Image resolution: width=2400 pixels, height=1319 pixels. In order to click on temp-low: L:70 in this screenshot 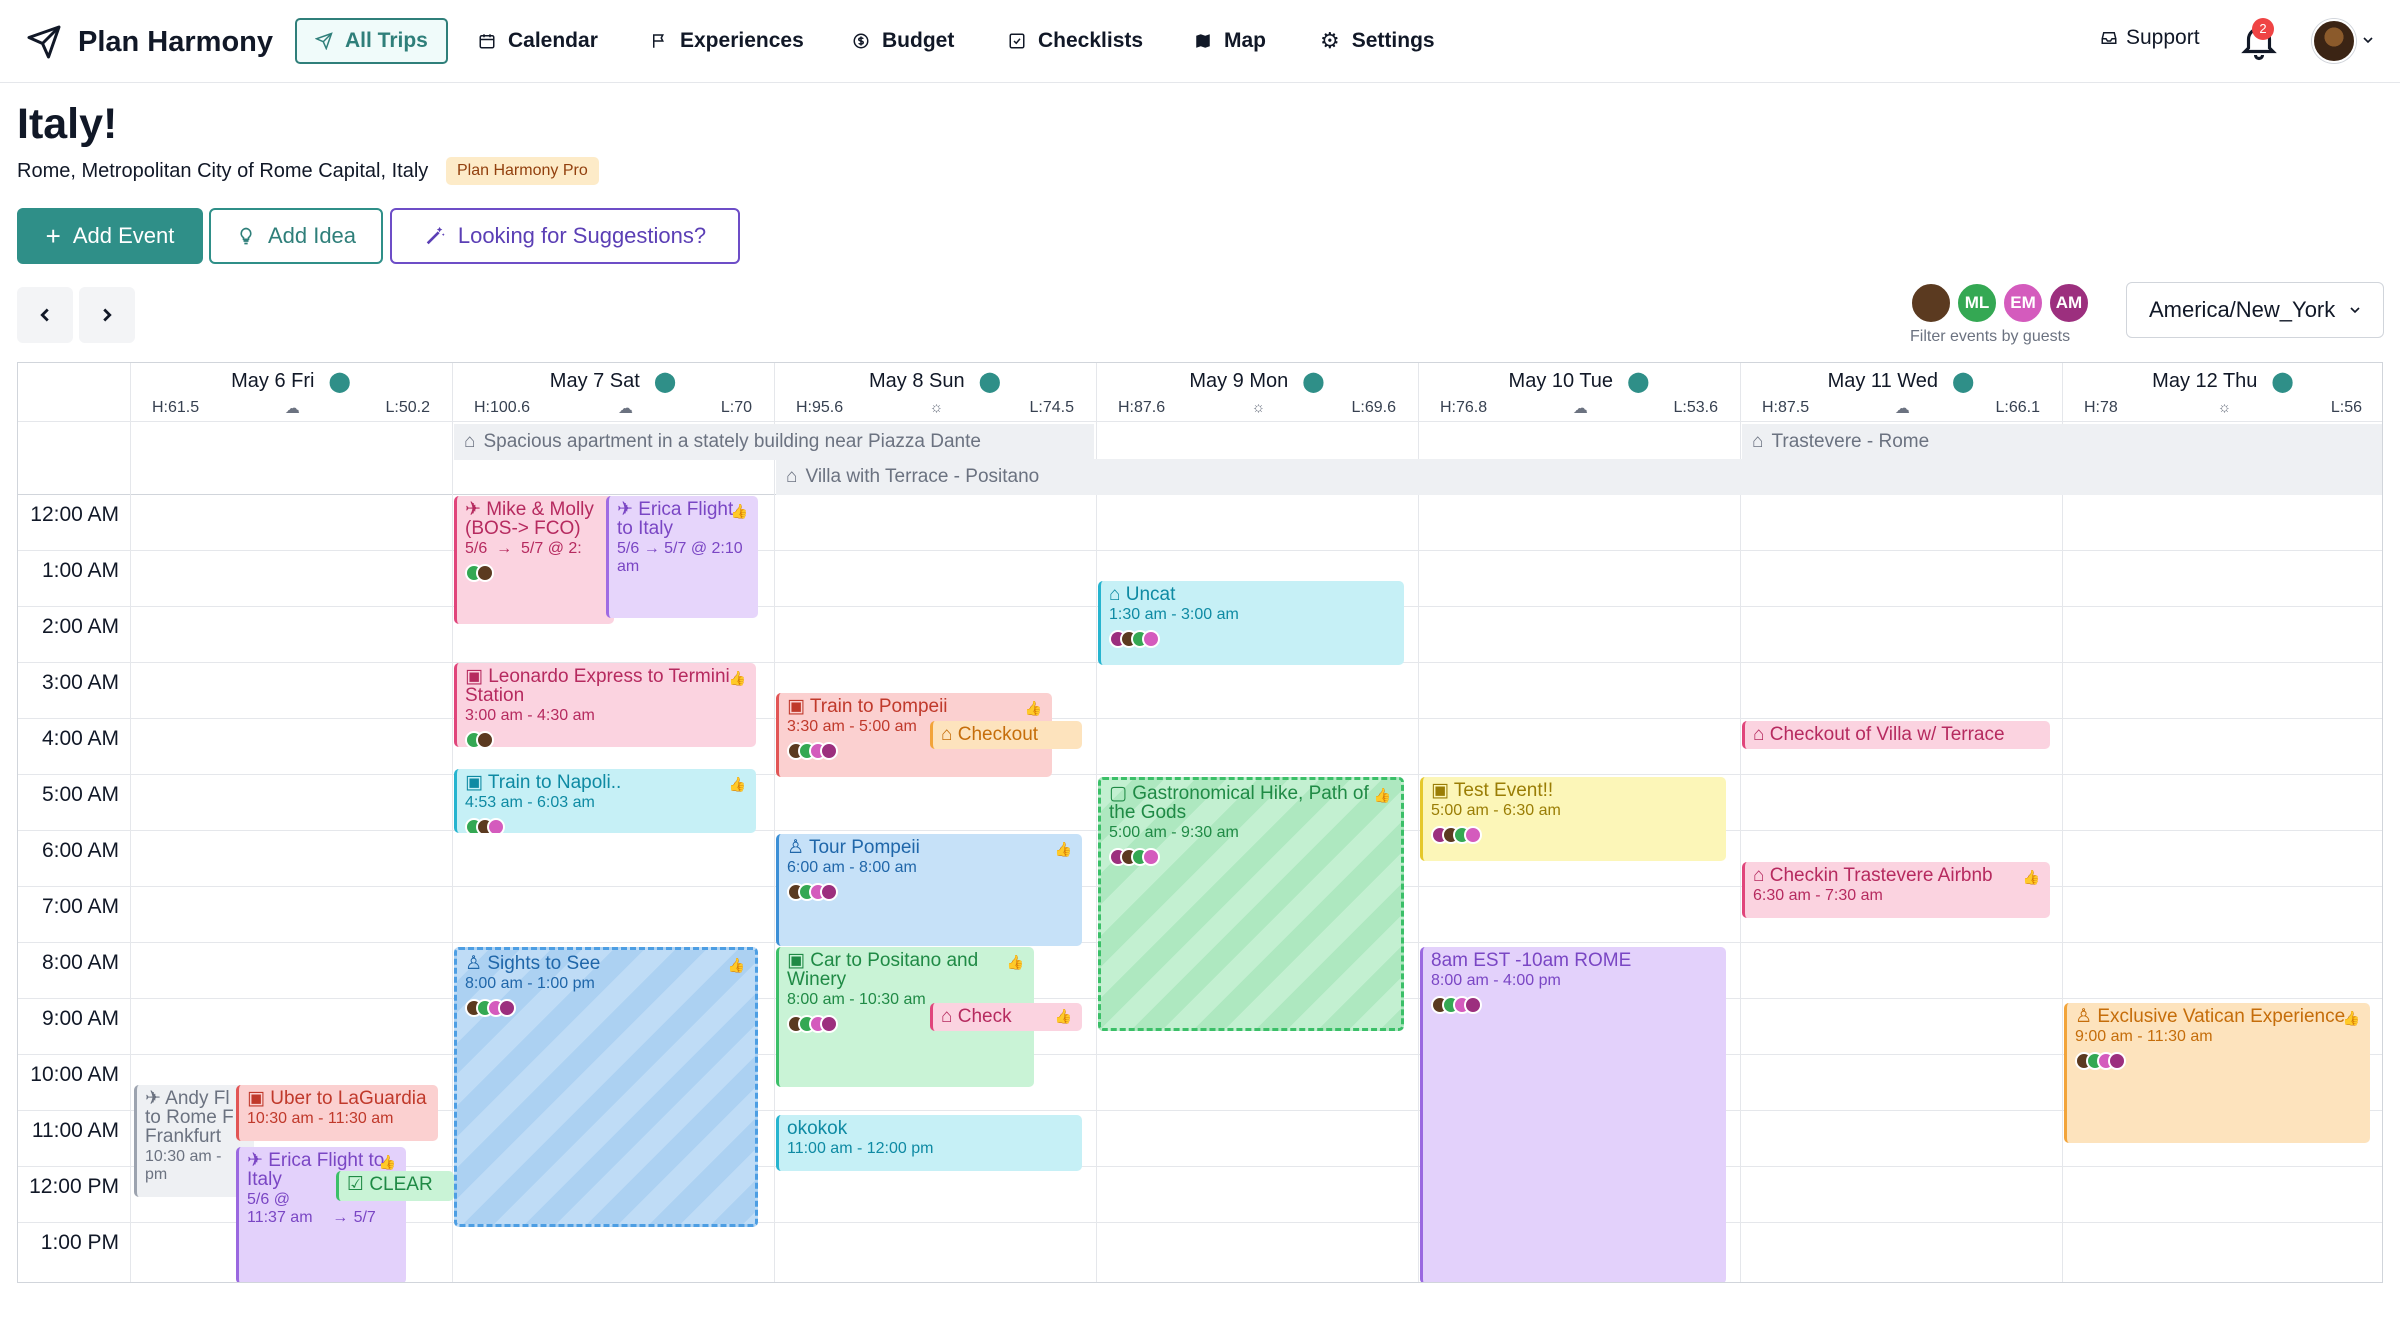, I will do `click(736, 407)`.